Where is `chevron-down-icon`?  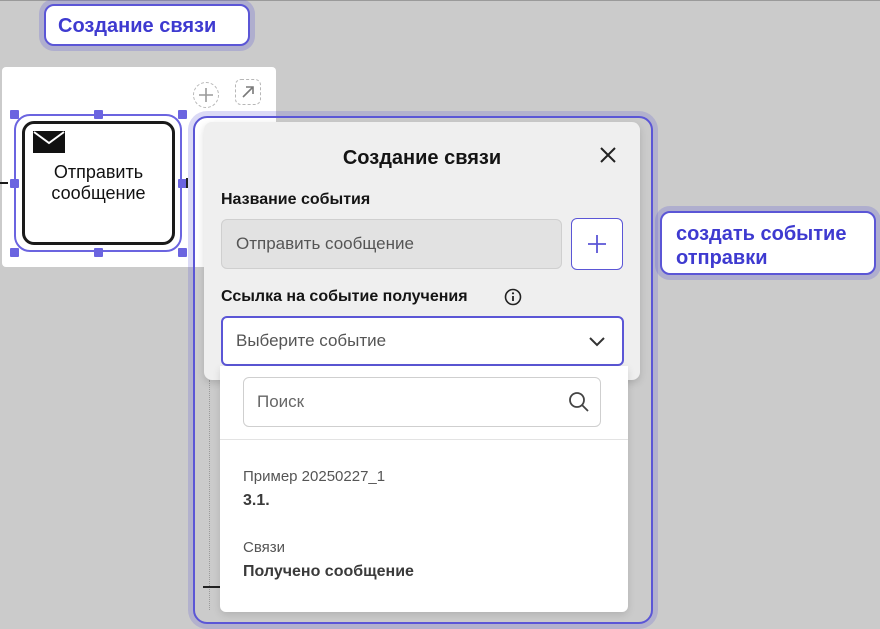 chevron-down-icon is located at coordinates (597, 342).